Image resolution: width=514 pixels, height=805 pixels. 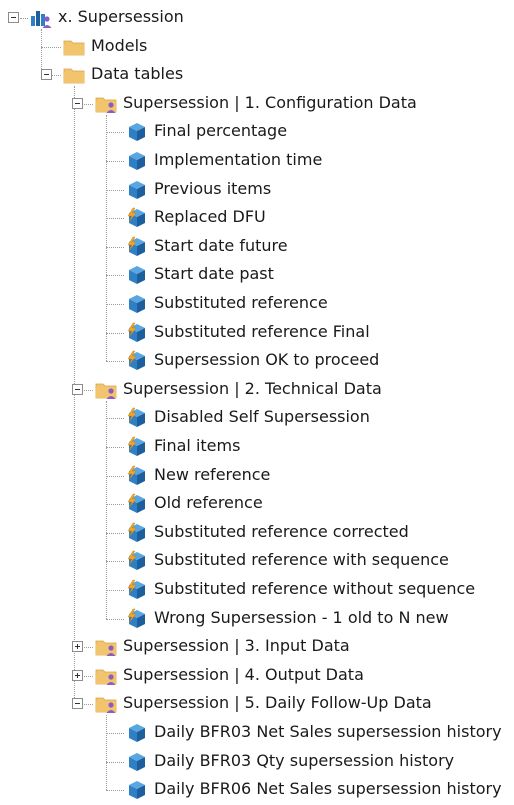 I want to click on tree-node-models: Models, so click(x=257, y=46).